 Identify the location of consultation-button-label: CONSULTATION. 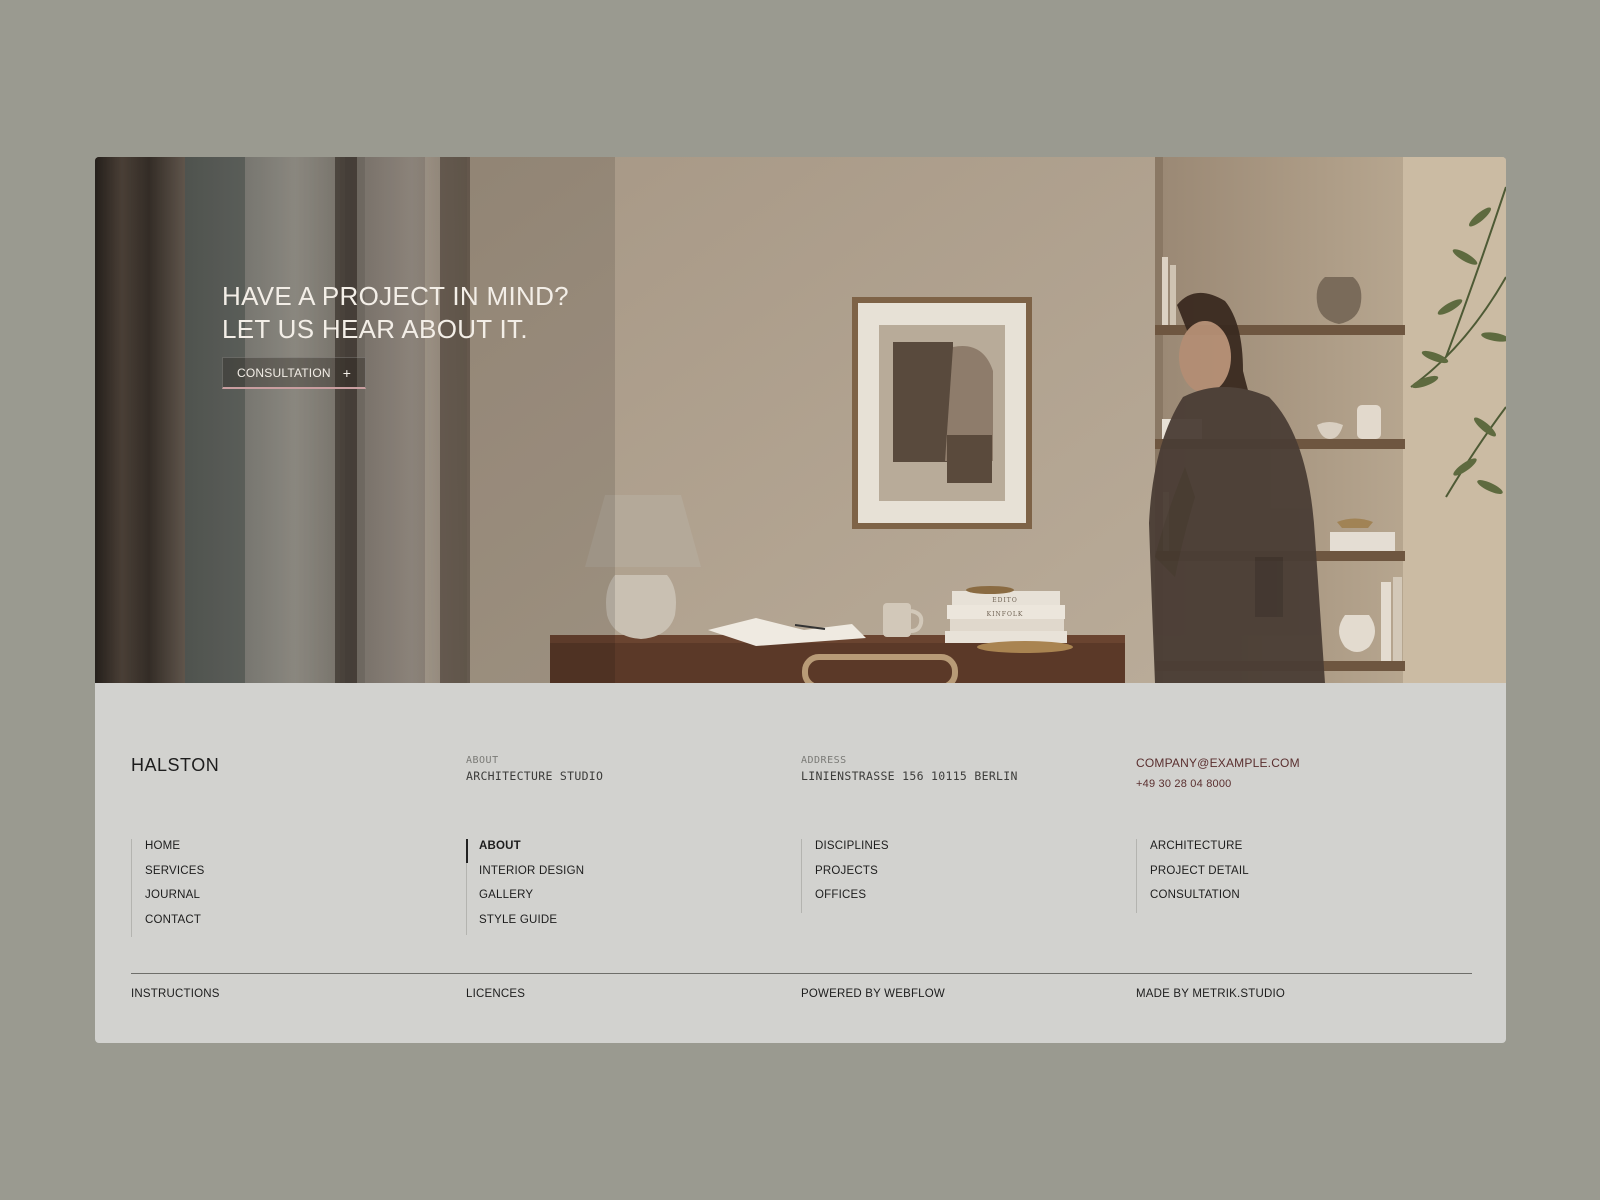
(284, 372).